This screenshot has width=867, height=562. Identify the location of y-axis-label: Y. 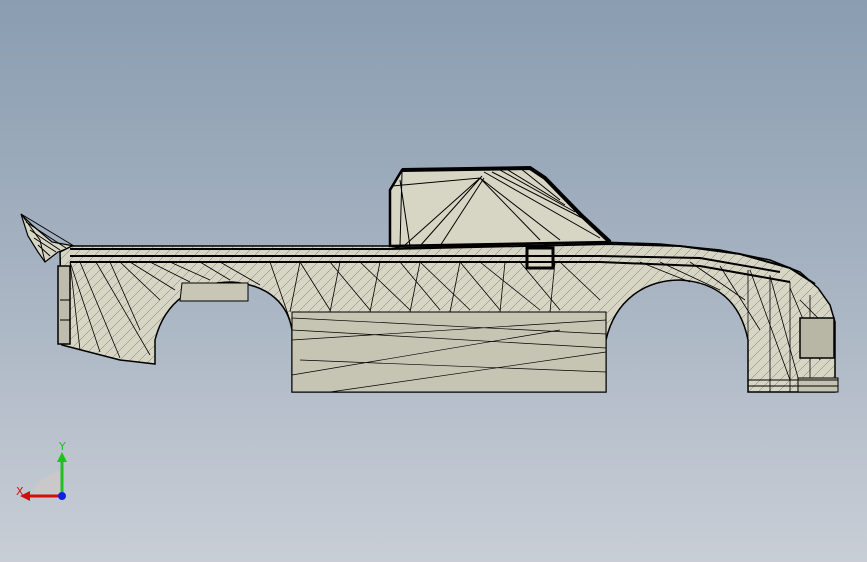
(62, 446).